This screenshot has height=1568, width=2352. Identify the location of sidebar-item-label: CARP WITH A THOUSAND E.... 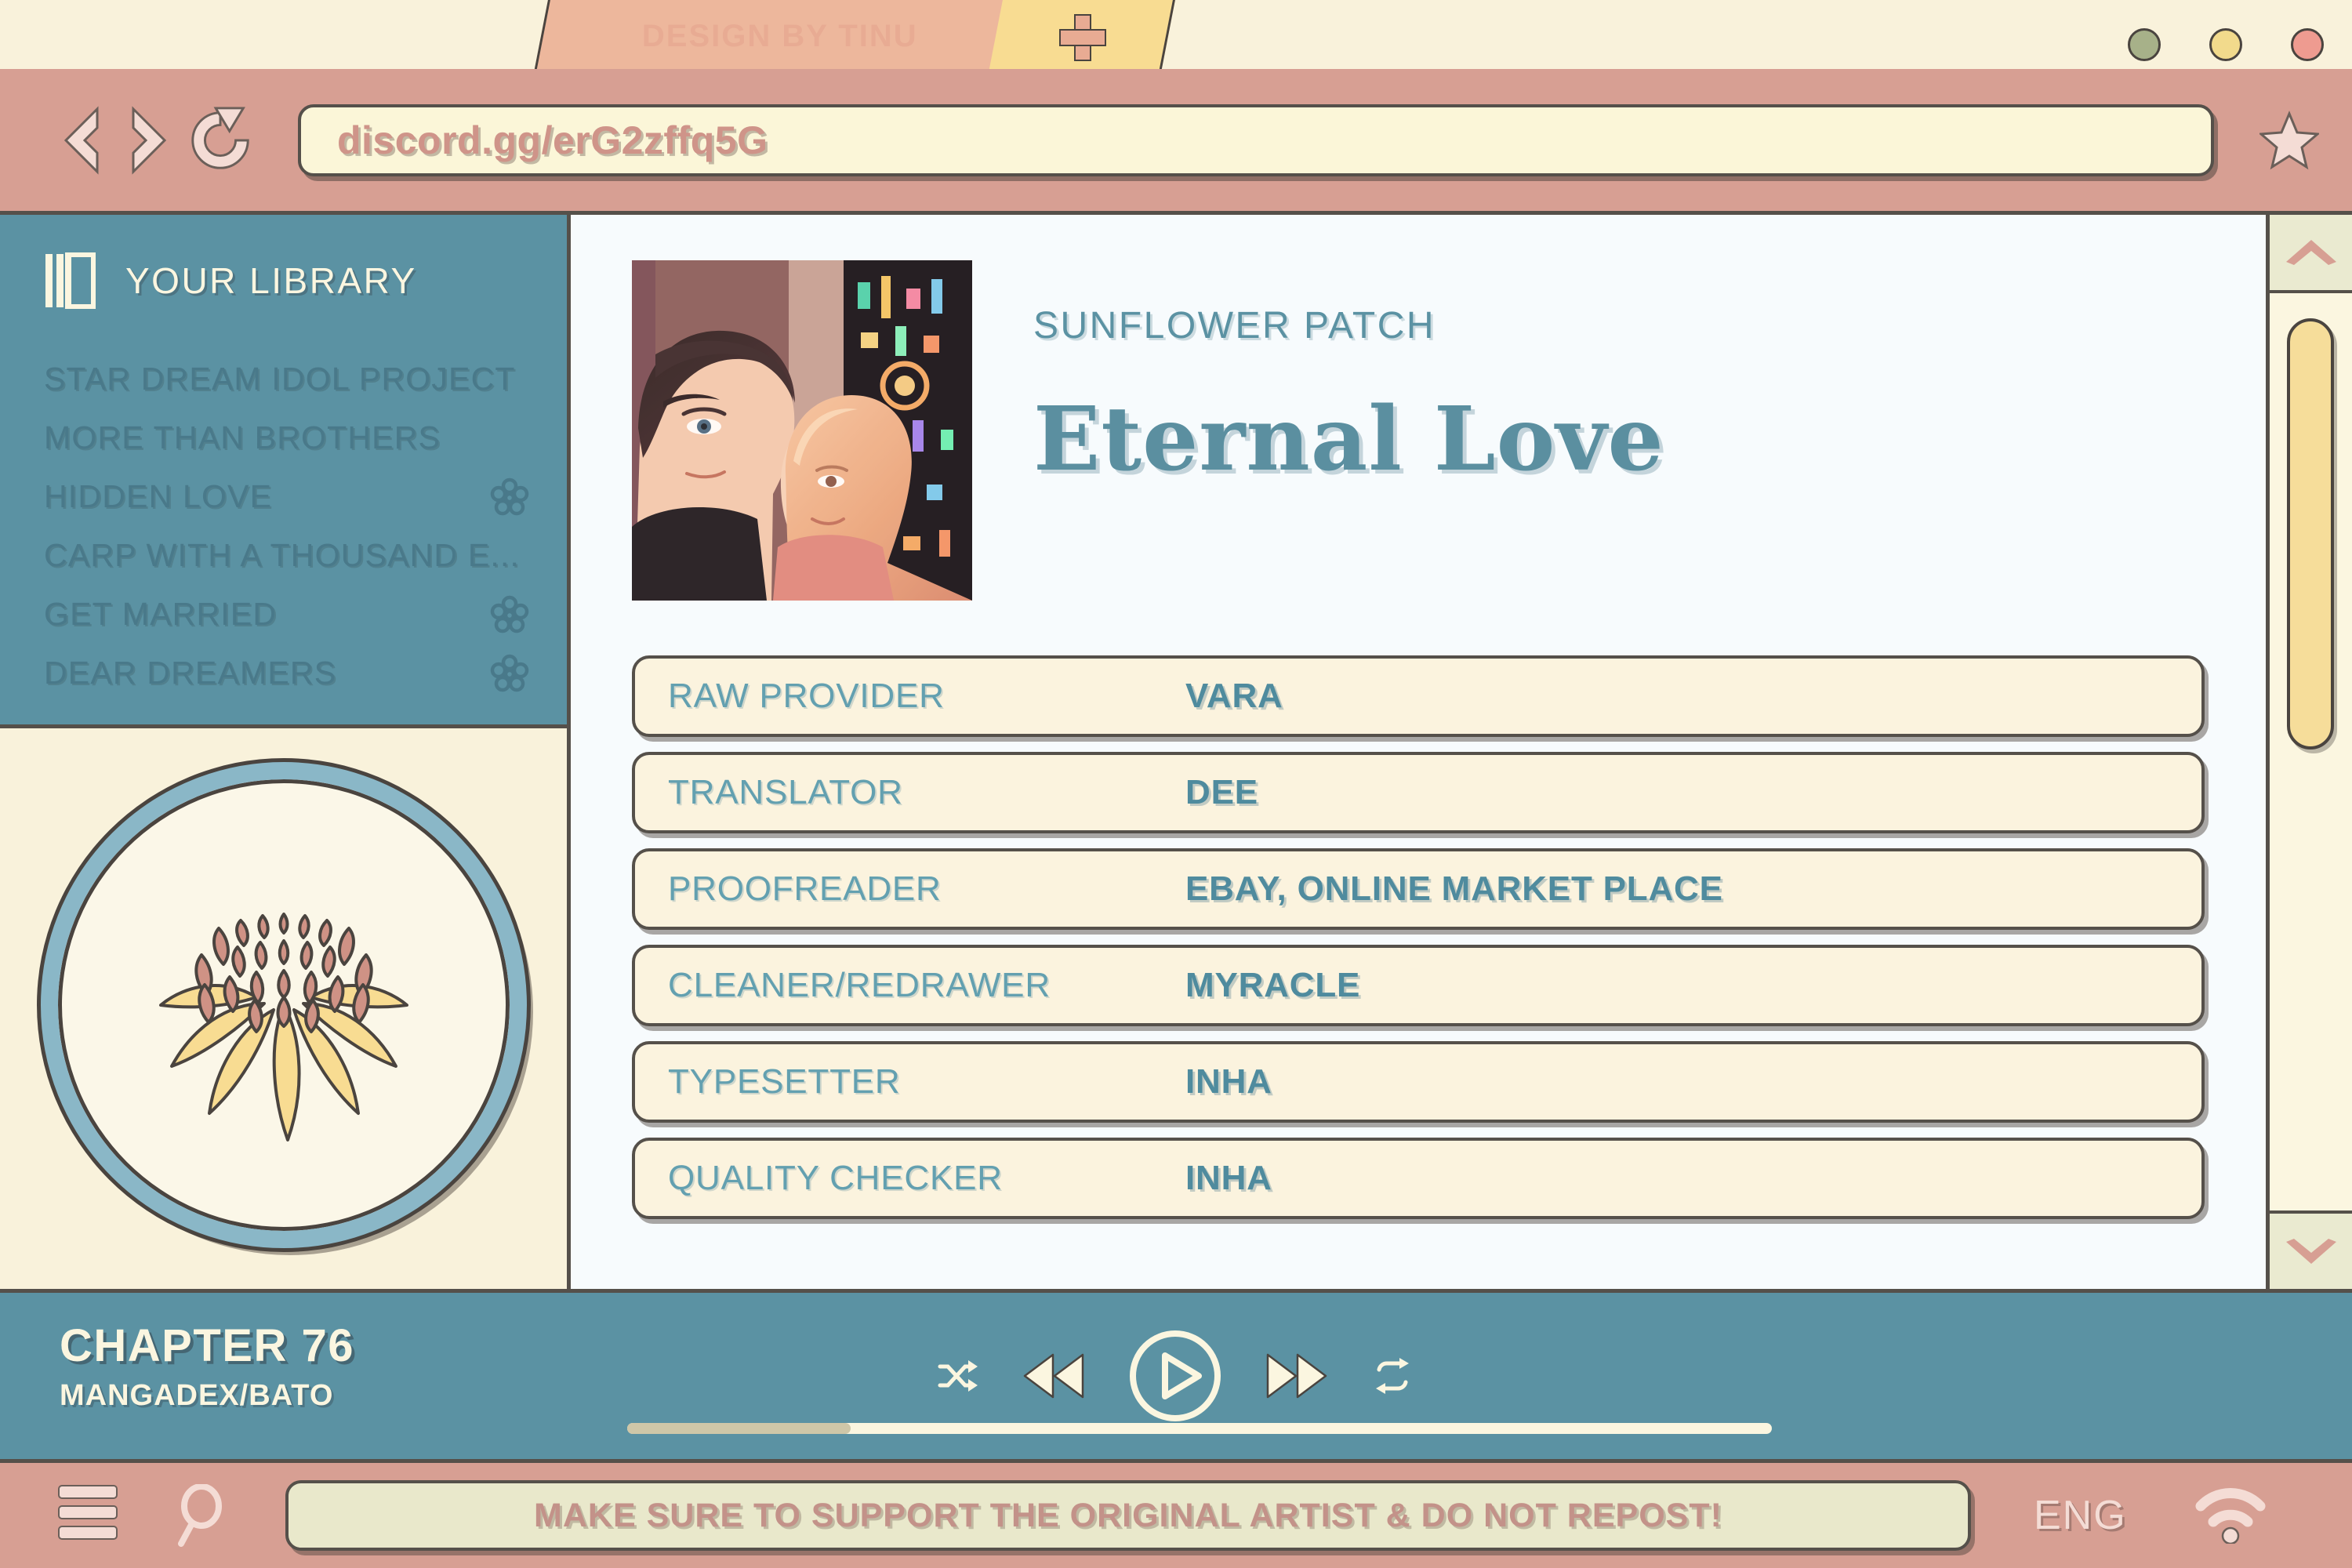
(282, 555).